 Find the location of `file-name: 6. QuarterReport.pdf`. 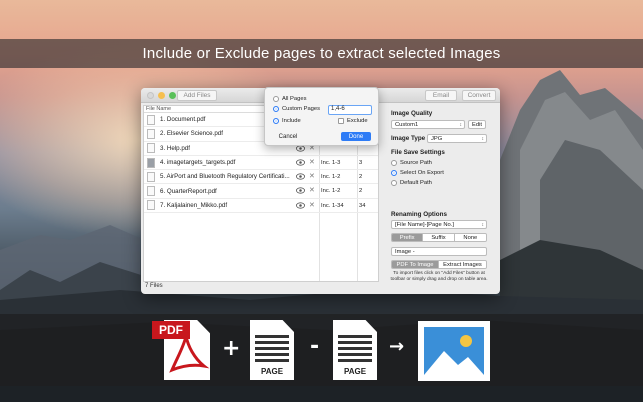

file-name: 6. QuarterReport.pdf is located at coordinates (188, 191).